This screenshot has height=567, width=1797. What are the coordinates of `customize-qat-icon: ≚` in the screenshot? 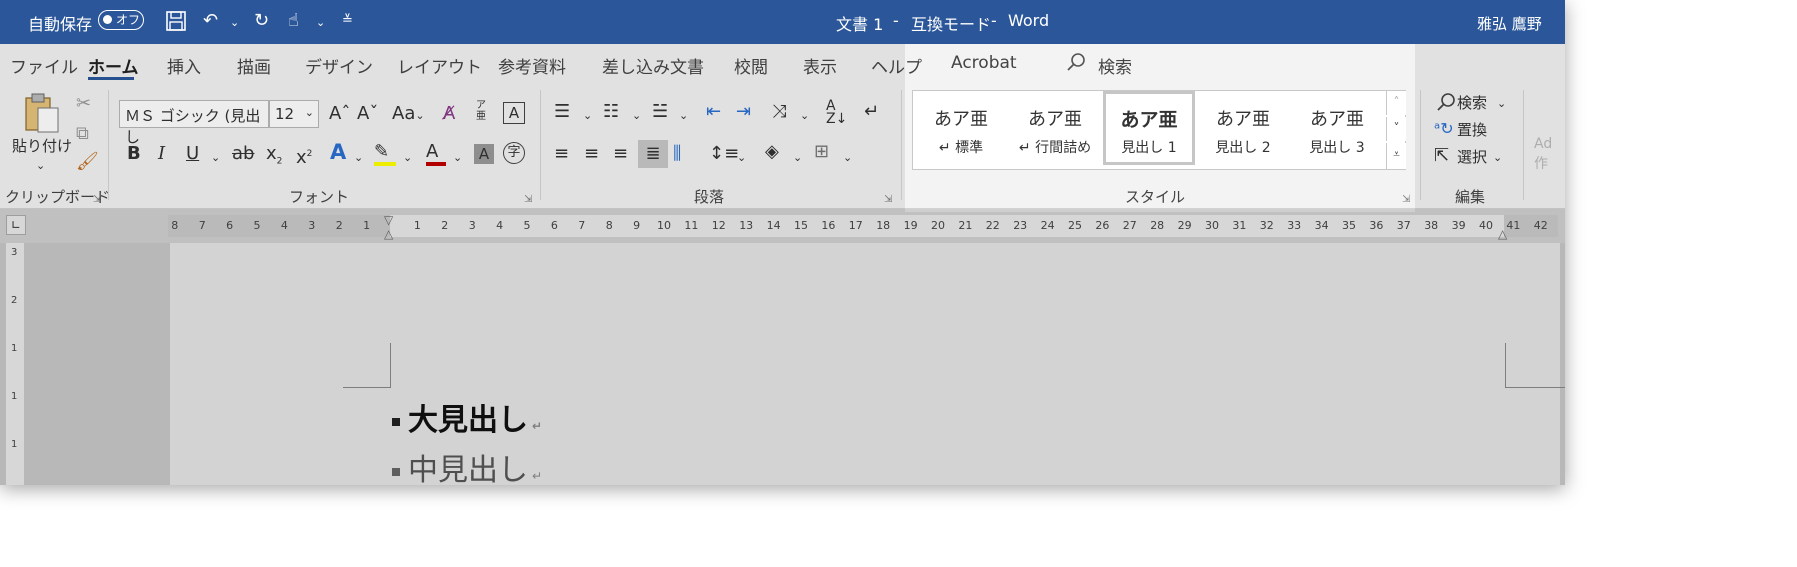 It's located at (347, 20).